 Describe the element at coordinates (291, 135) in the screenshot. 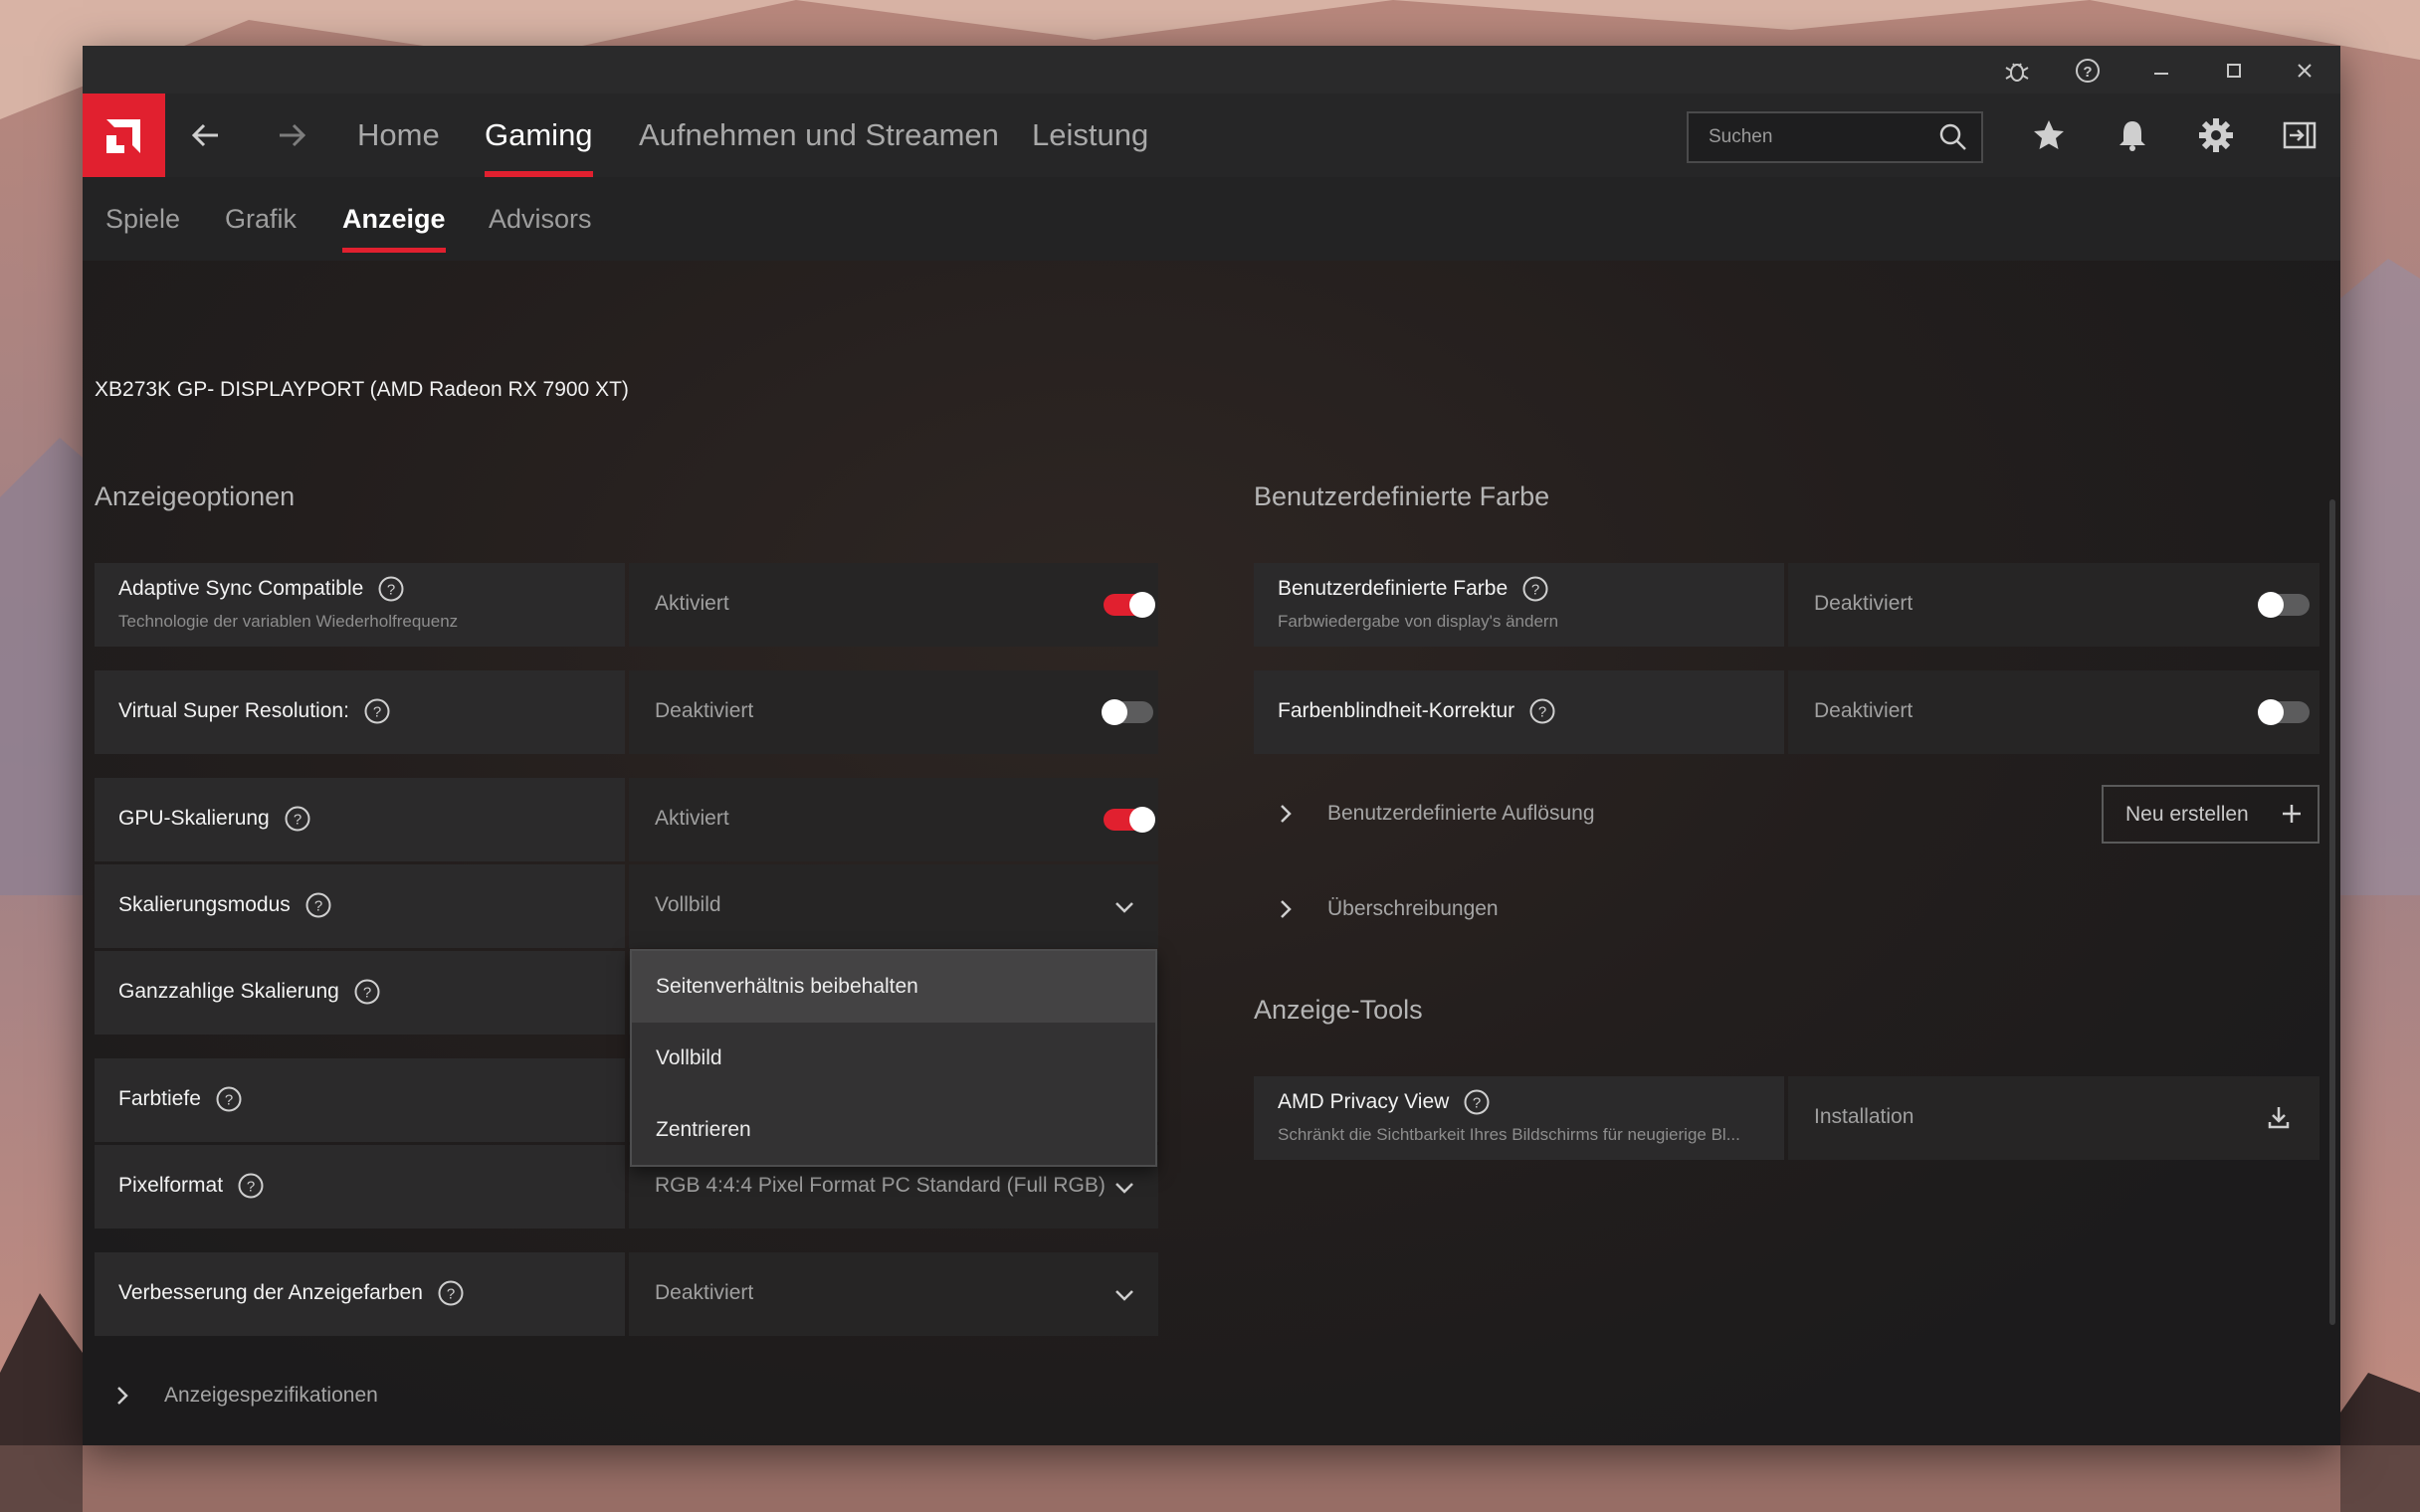

I see `forward-arrow-icon` at that location.